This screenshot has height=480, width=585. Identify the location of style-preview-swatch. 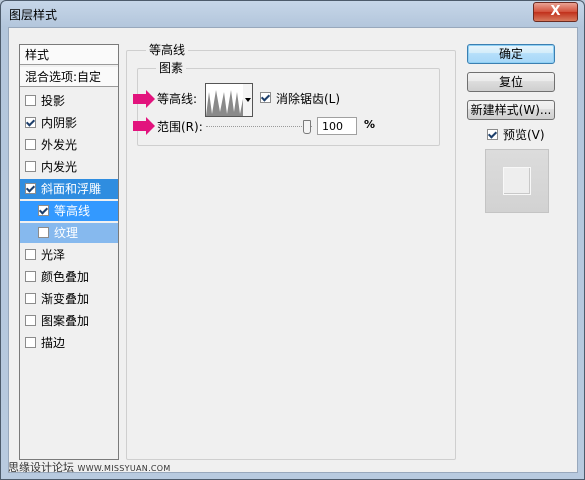
(517, 181).